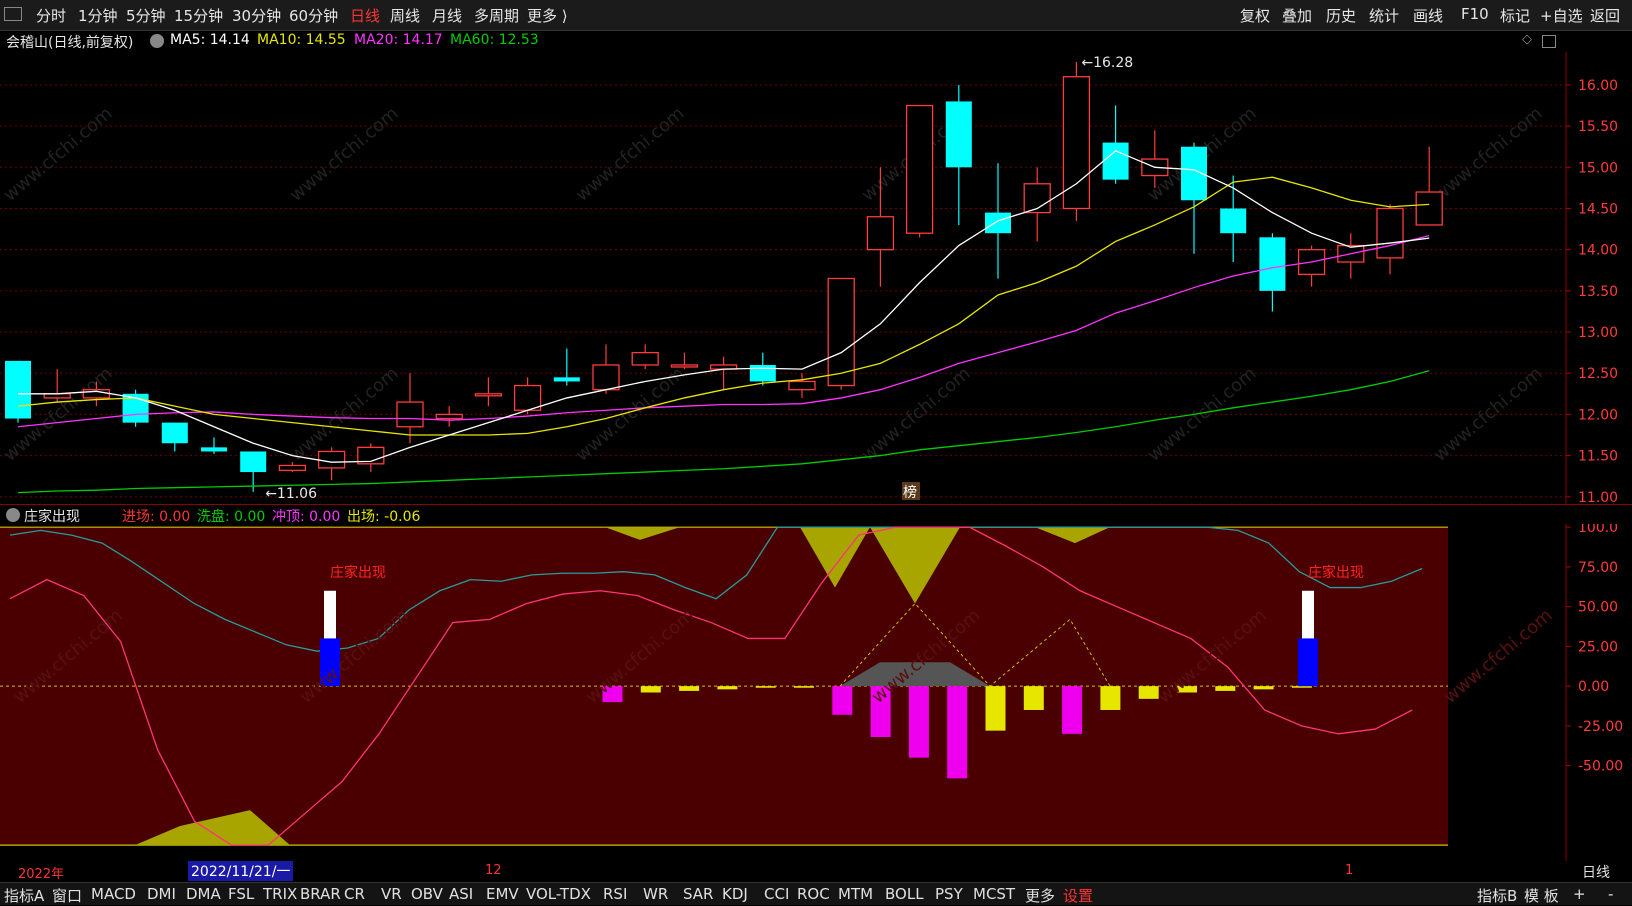 The width and height of the screenshot is (1632, 906). I want to click on indicator-tab-20: MTM, so click(855, 894).